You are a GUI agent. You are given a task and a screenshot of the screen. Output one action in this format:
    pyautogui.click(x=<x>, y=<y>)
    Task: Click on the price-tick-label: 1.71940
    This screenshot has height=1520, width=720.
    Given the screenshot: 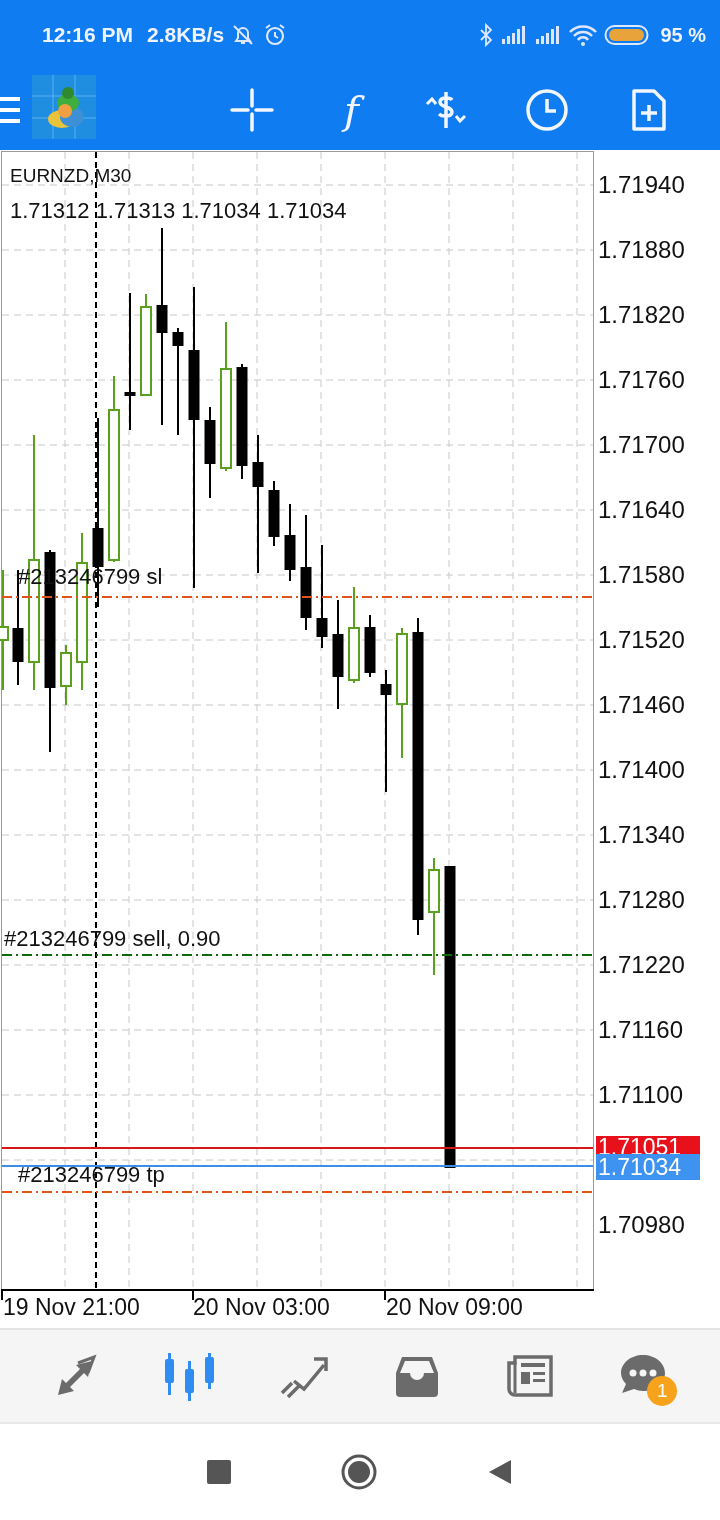 What is the action you would take?
    pyautogui.click(x=641, y=185)
    